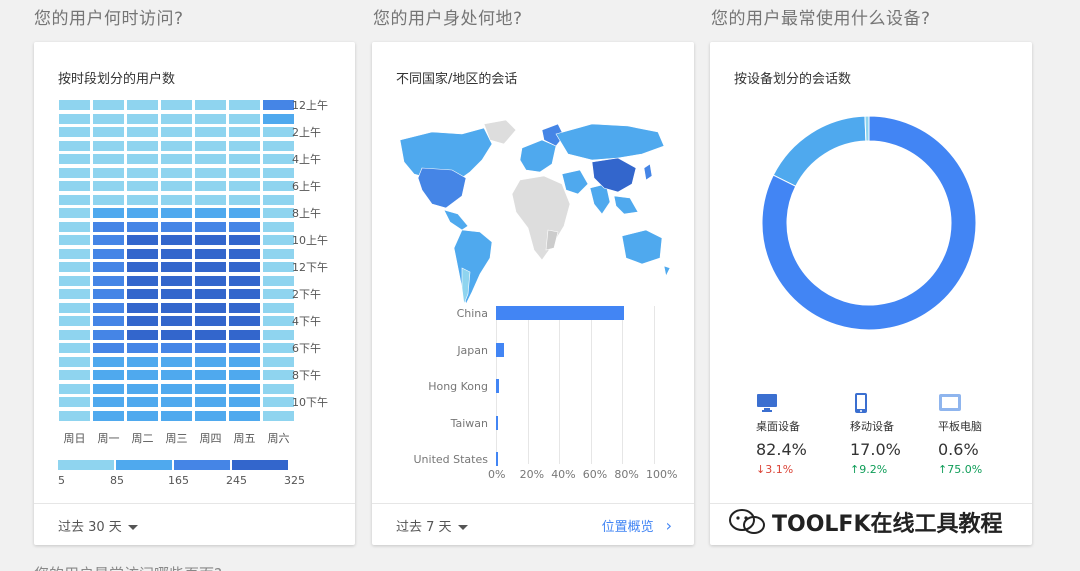 This screenshot has height=571, width=1080. I want to click on date-range-dropdown: 过去 30 天, so click(98, 525).